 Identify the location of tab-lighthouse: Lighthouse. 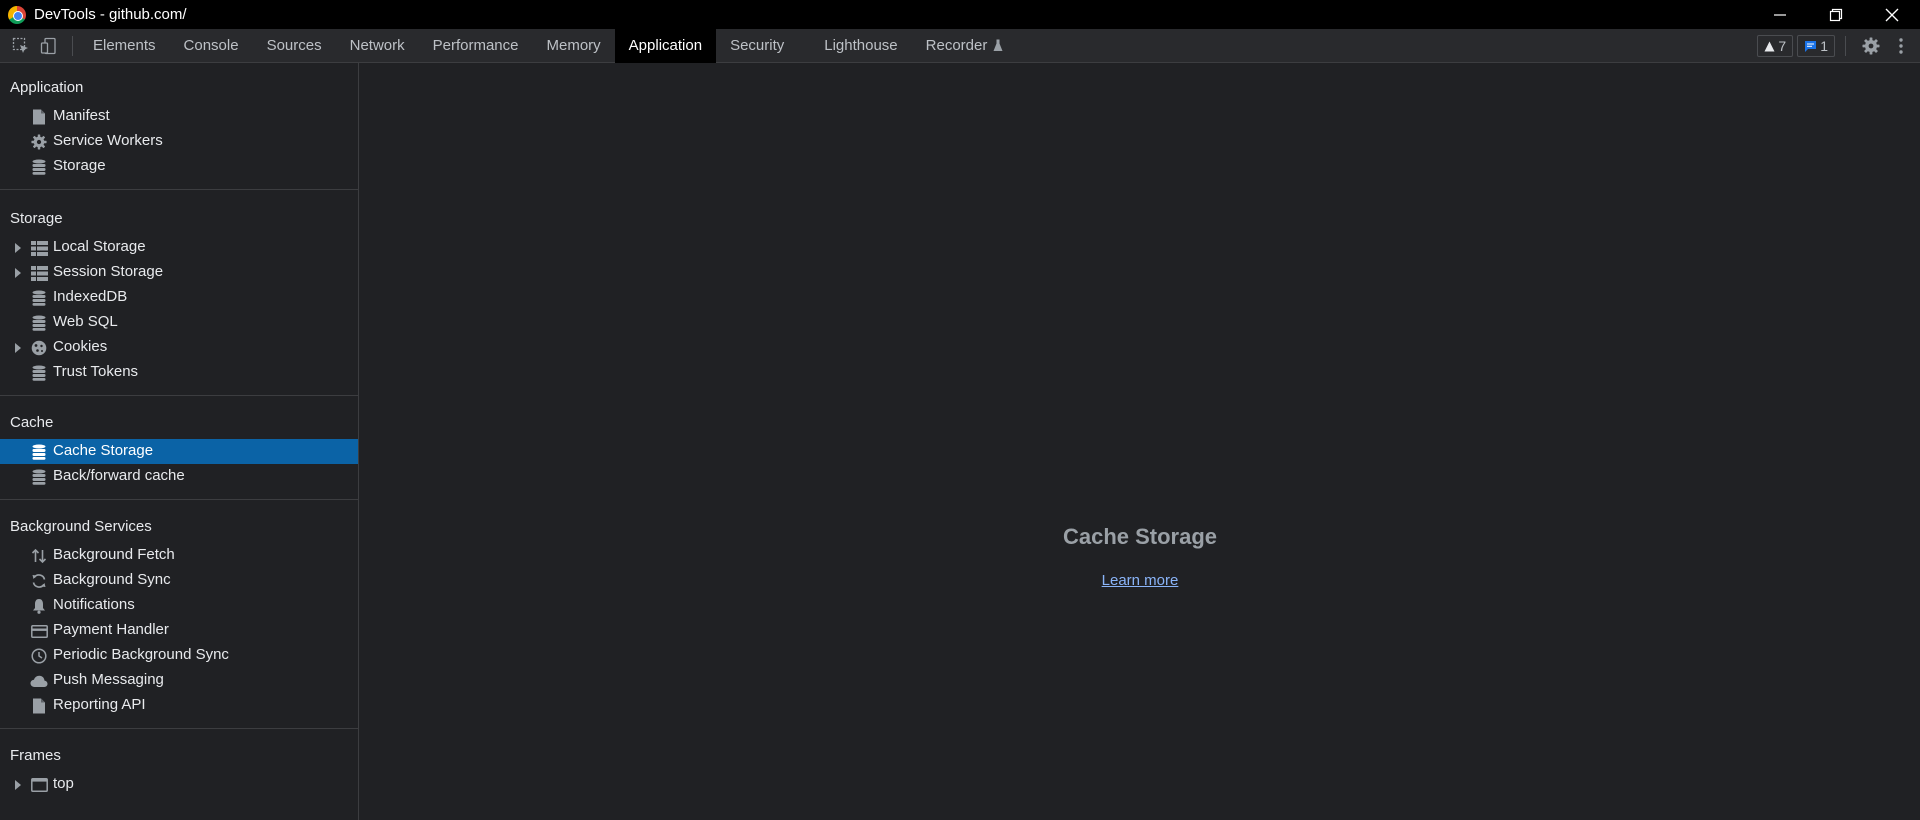
(860, 46).